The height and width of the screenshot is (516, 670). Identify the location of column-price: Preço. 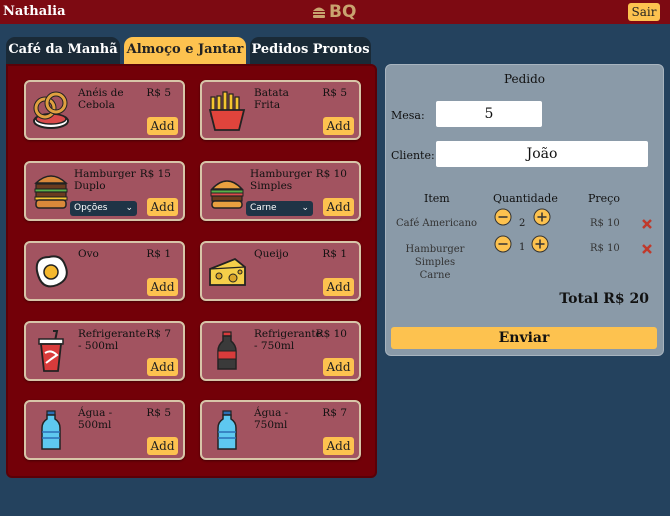
(604, 198).